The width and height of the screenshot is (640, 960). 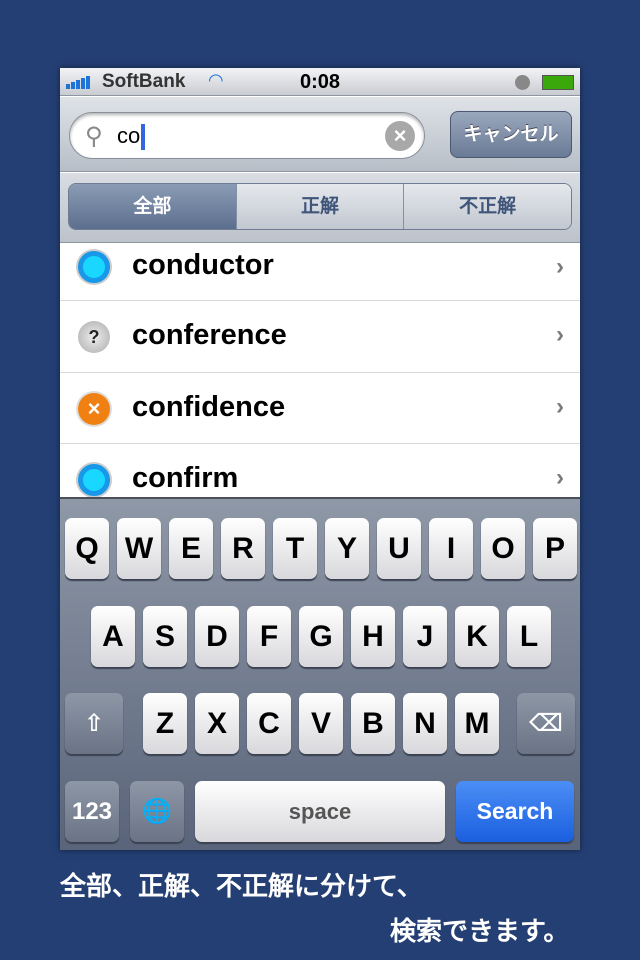 I want to click on list-item: conductor ›, so click(x=320, y=272).